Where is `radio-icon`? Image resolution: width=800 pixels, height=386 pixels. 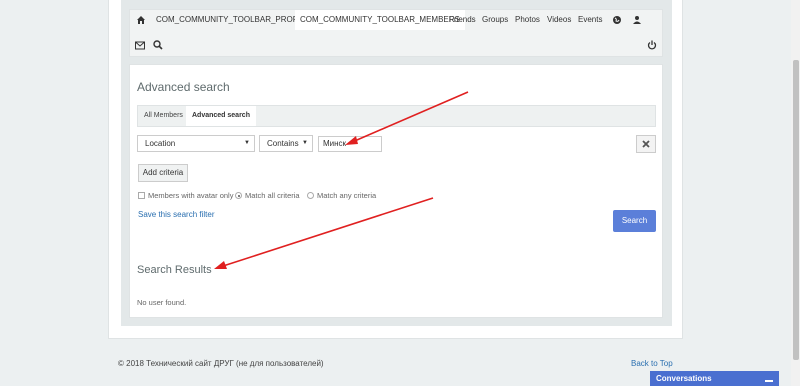 radio-icon is located at coordinates (310, 195).